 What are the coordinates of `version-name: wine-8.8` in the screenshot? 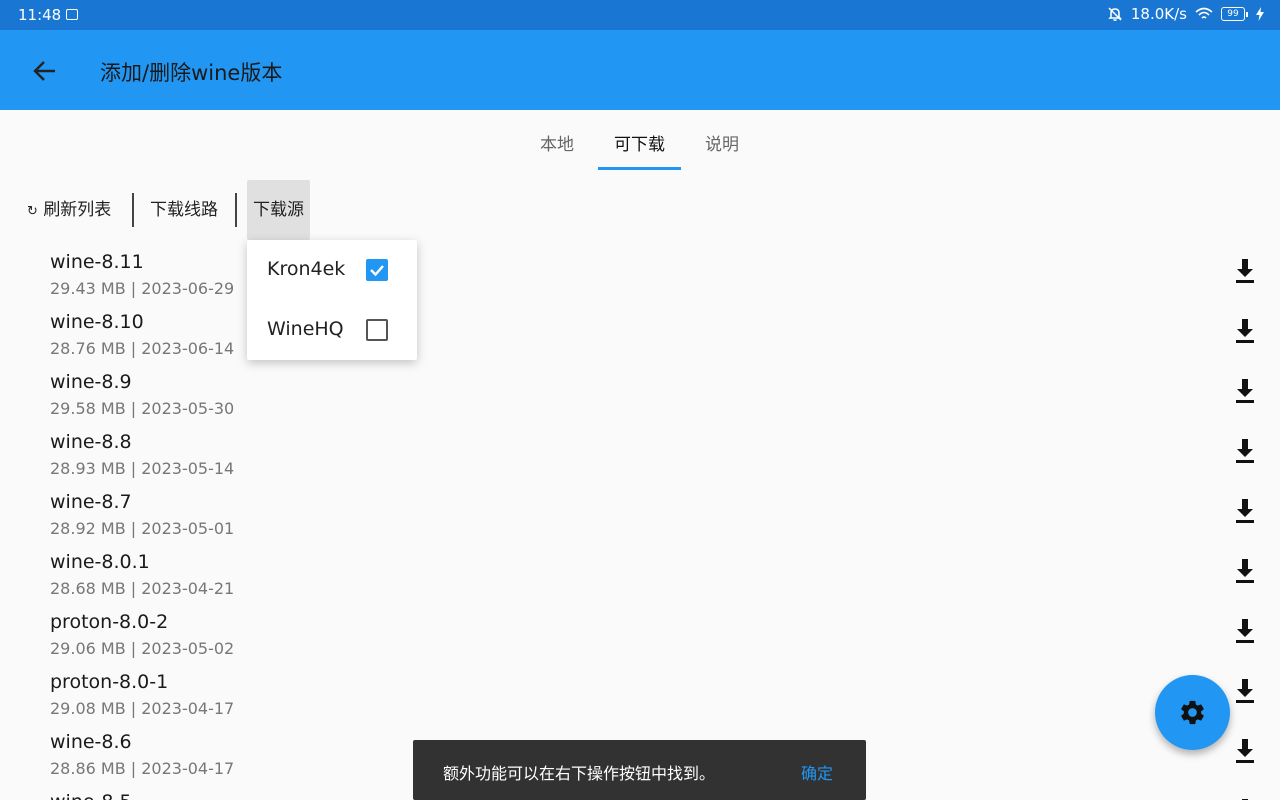 It's located at (91, 442).